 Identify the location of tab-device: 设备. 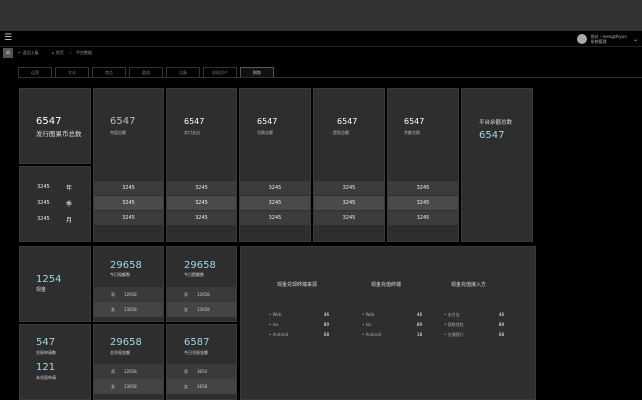
(183, 72).